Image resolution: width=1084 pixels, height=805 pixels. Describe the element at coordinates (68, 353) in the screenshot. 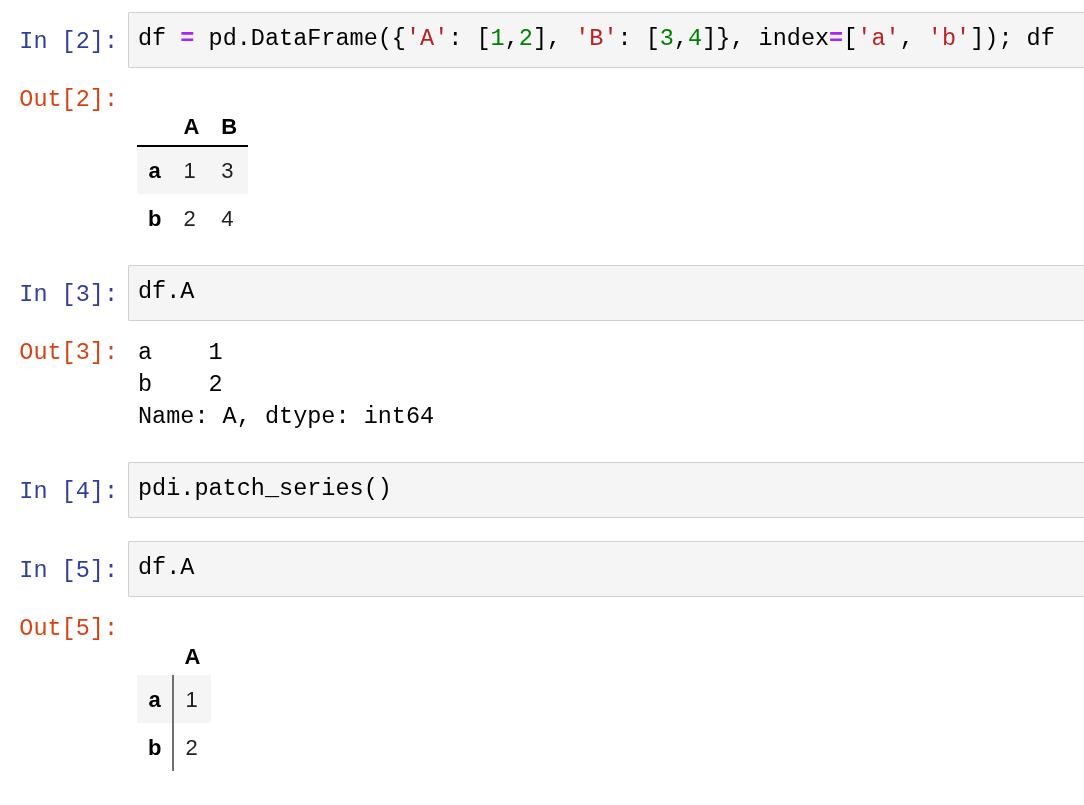

I see `output-prompt: Out[3]:` at that location.